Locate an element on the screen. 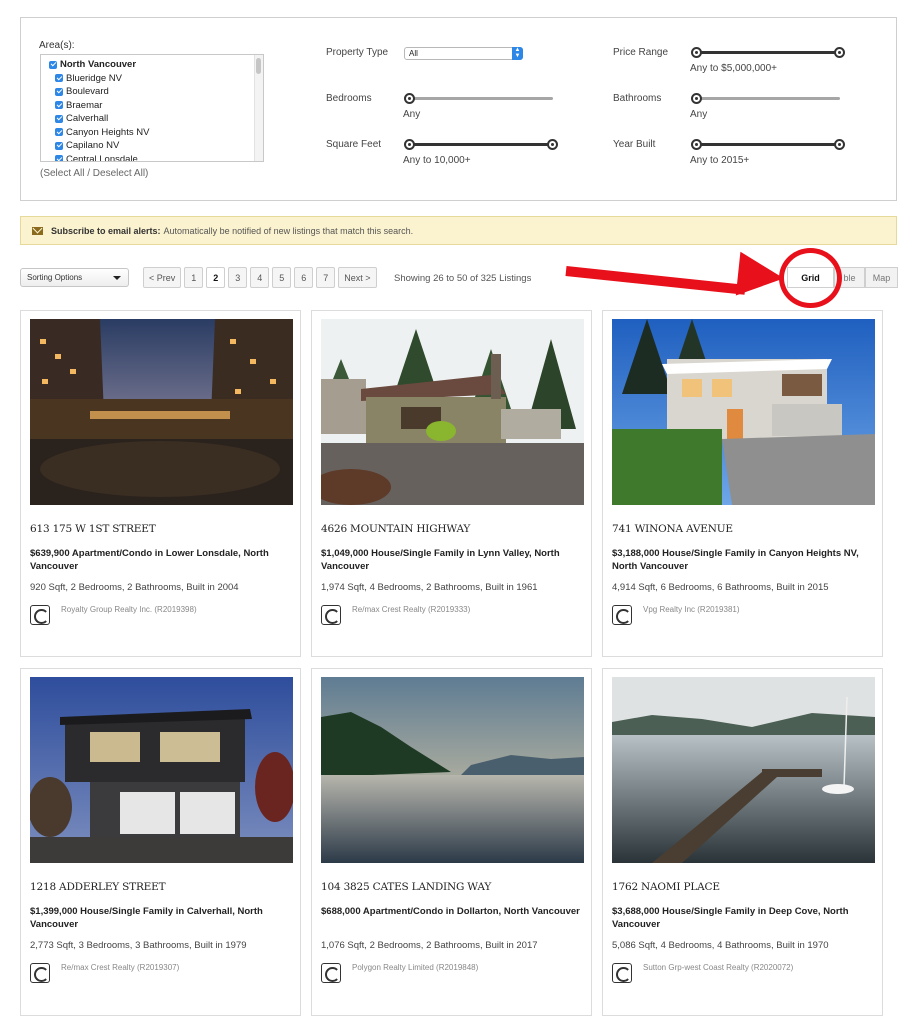  area-item-boulevard: Boulevard is located at coordinates (152, 92).